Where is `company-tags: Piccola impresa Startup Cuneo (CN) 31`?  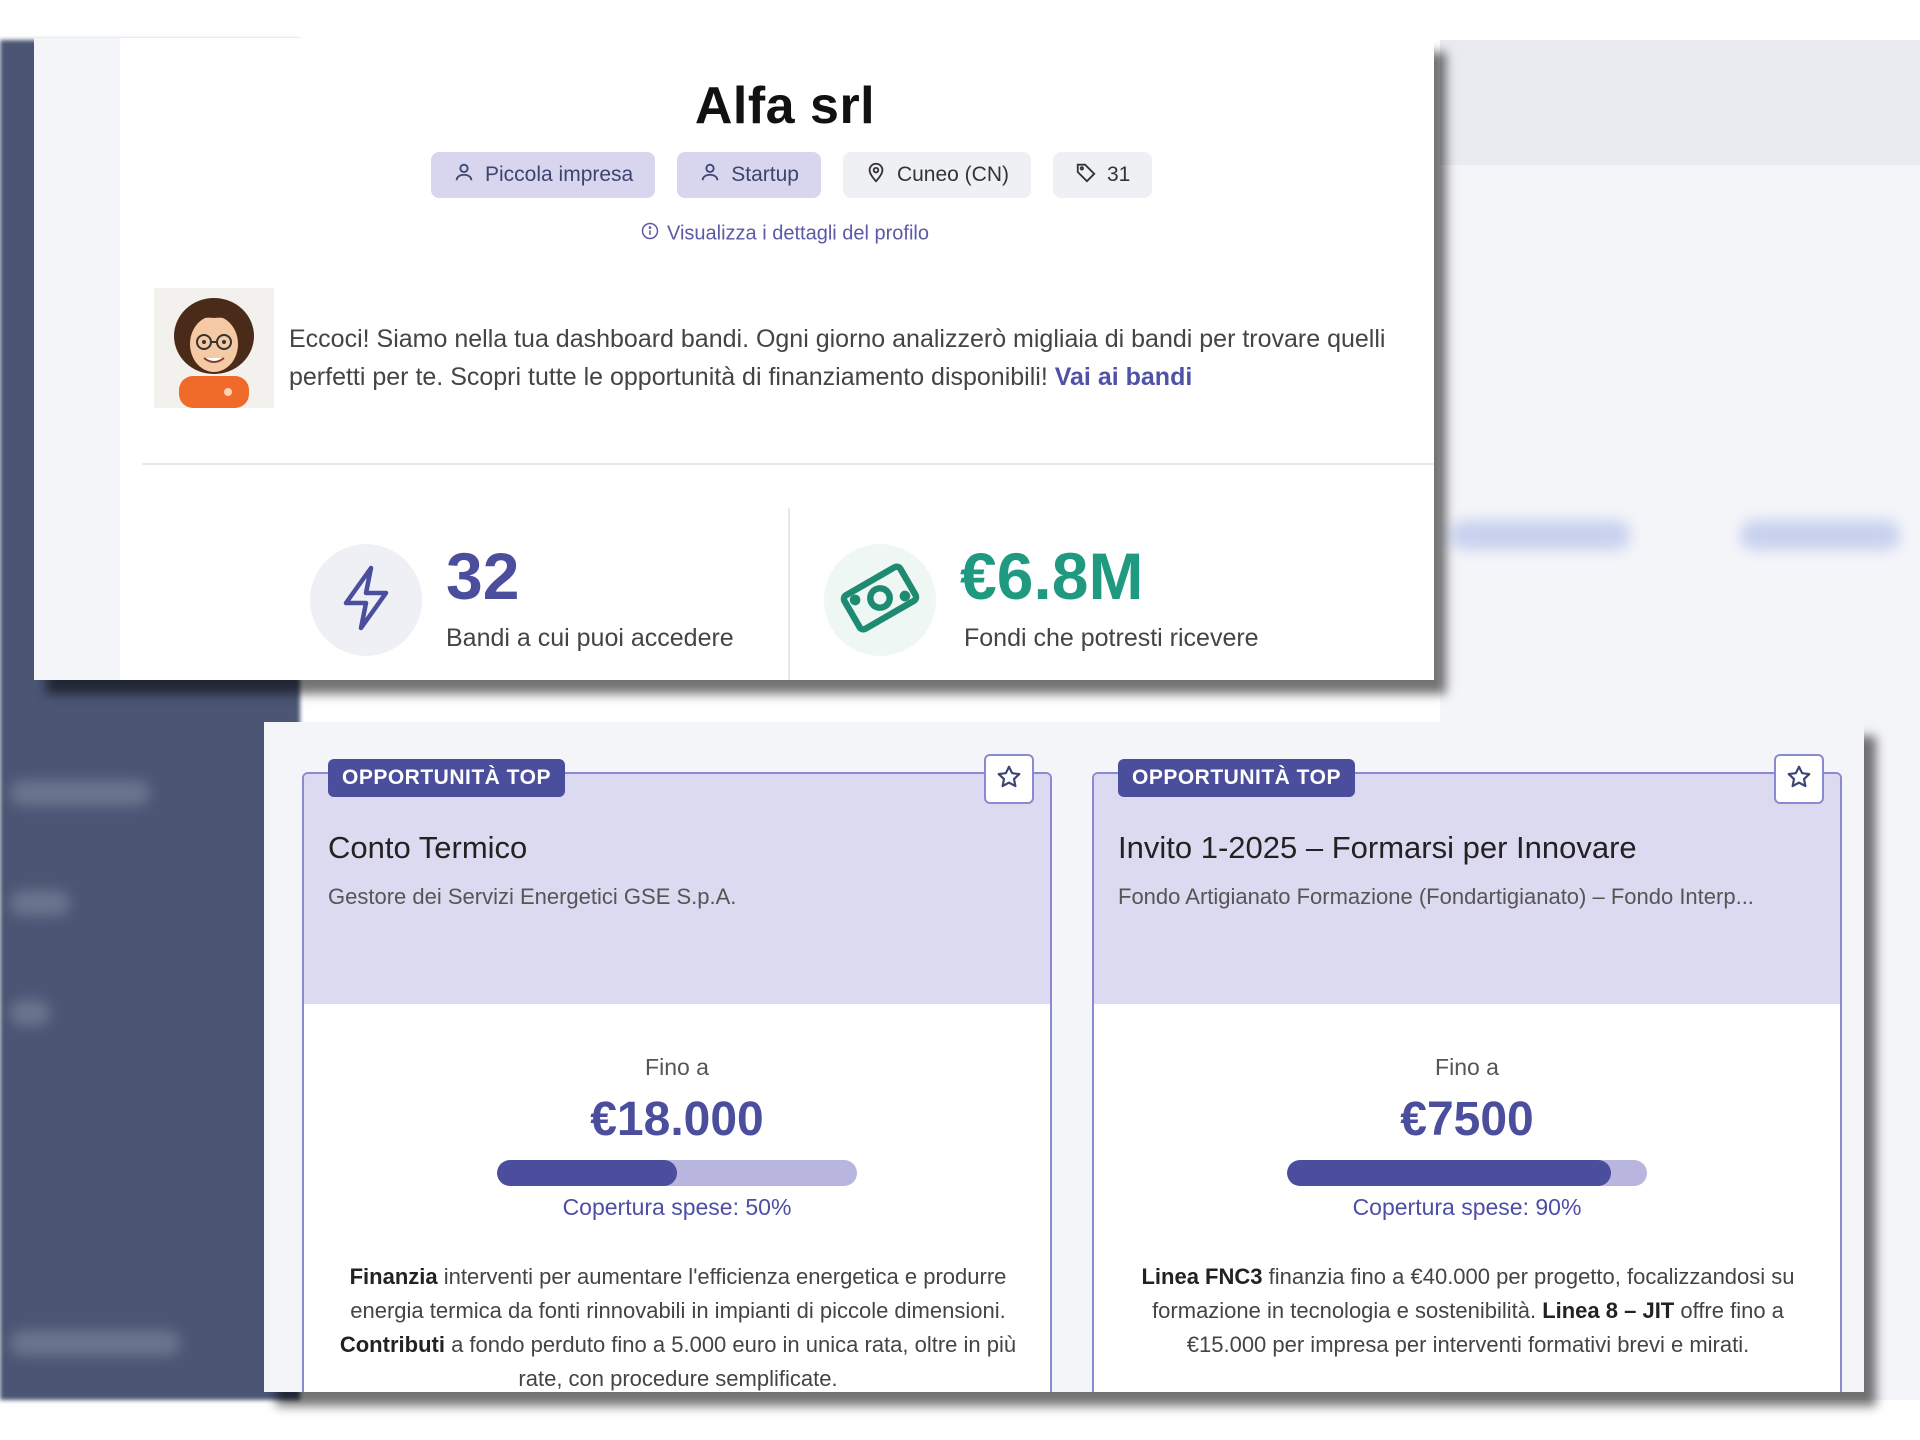
company-tags: Piccola impresa Startup Cuneo (CN) 31 is located at coordinates (792, 175).